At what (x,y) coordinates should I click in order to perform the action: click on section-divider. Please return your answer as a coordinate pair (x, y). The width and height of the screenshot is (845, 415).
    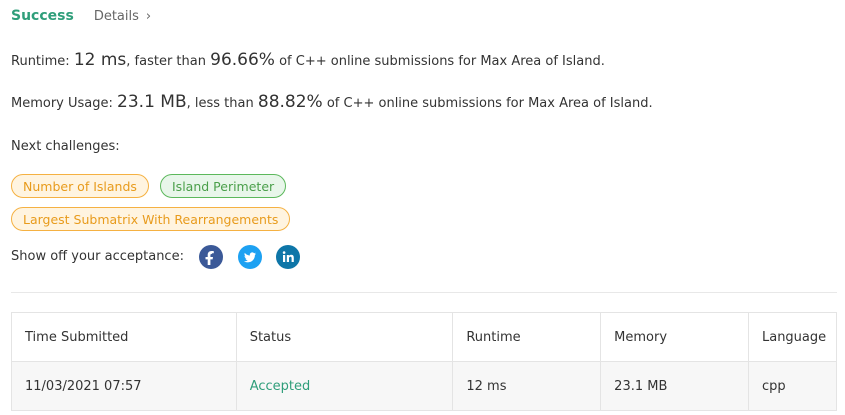
    Looking at the image, I should click on (424, 292).